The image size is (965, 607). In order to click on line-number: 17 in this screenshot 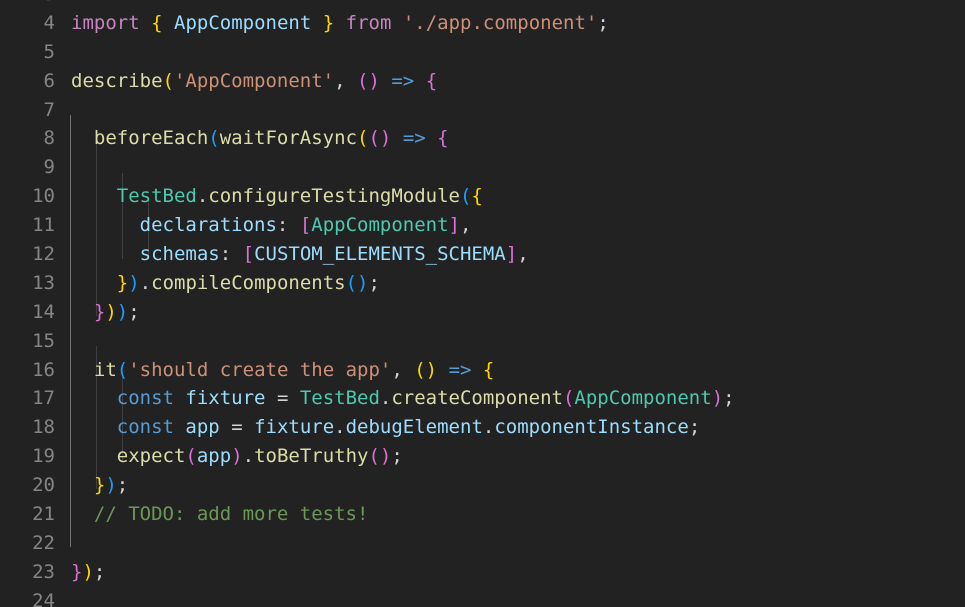, I will do `click(43, 398)`.